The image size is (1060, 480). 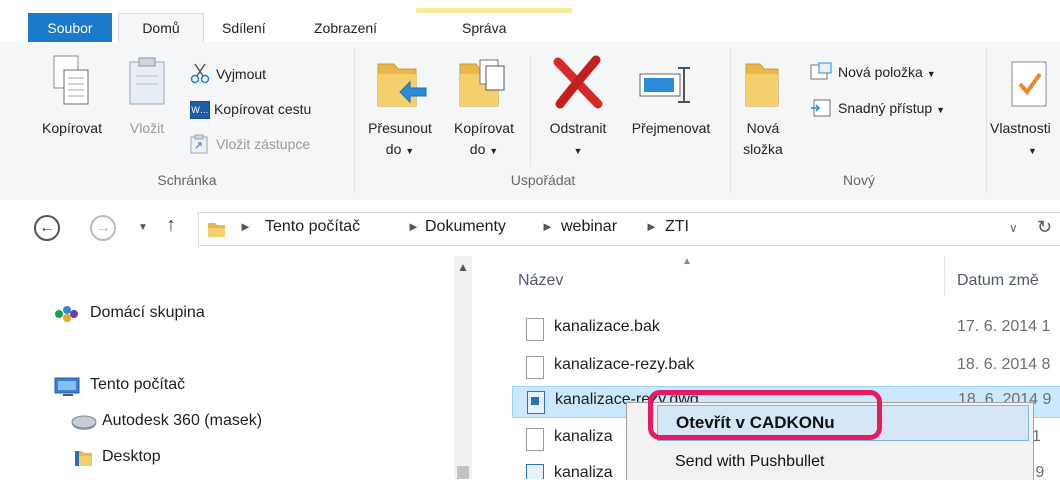 What do you see at coordinates (484, 128) in the screenshot?
I see `copy-to-label: Kopírovat` at bounding box center [484, 128].